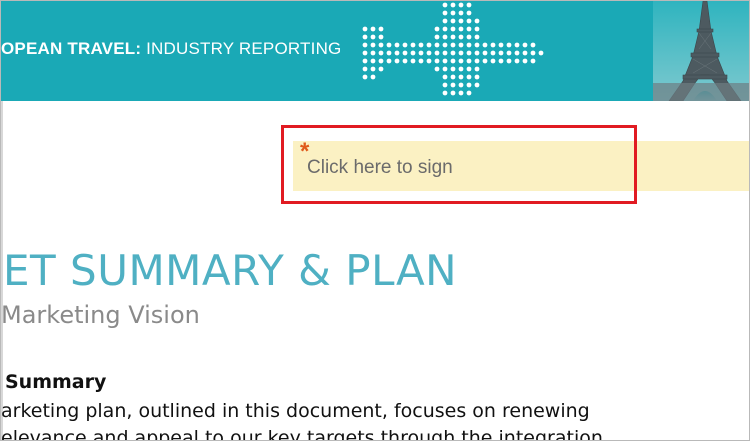 This screenshot has width=750, height=441. What do you see at coordinates (171, 49) in the screenshot?
I see `banner-title: OPEAN TRAVEL: INDUSTRY REPORTING` at bounding box center [171, 49].